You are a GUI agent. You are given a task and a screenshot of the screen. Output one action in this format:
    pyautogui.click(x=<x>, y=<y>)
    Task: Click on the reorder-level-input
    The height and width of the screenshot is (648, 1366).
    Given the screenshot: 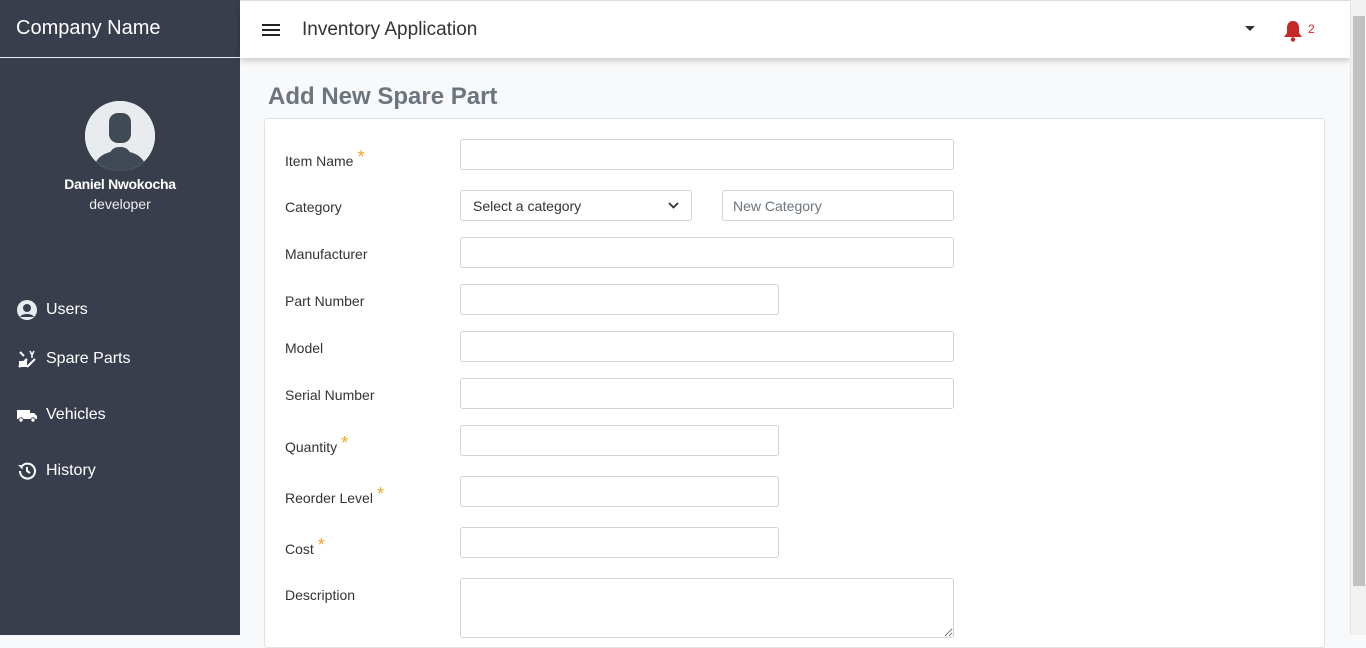 What is the action you would take?
    pyautogui.click(x=619, y=491)
    